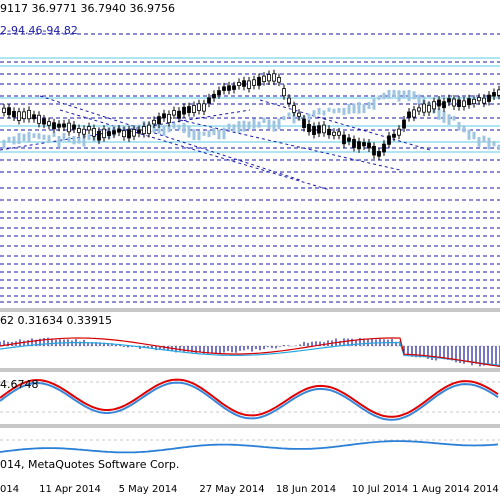 The width and height of the screenshot is (500, 500). I want to click on rsi-canvas, so click(250, 454).